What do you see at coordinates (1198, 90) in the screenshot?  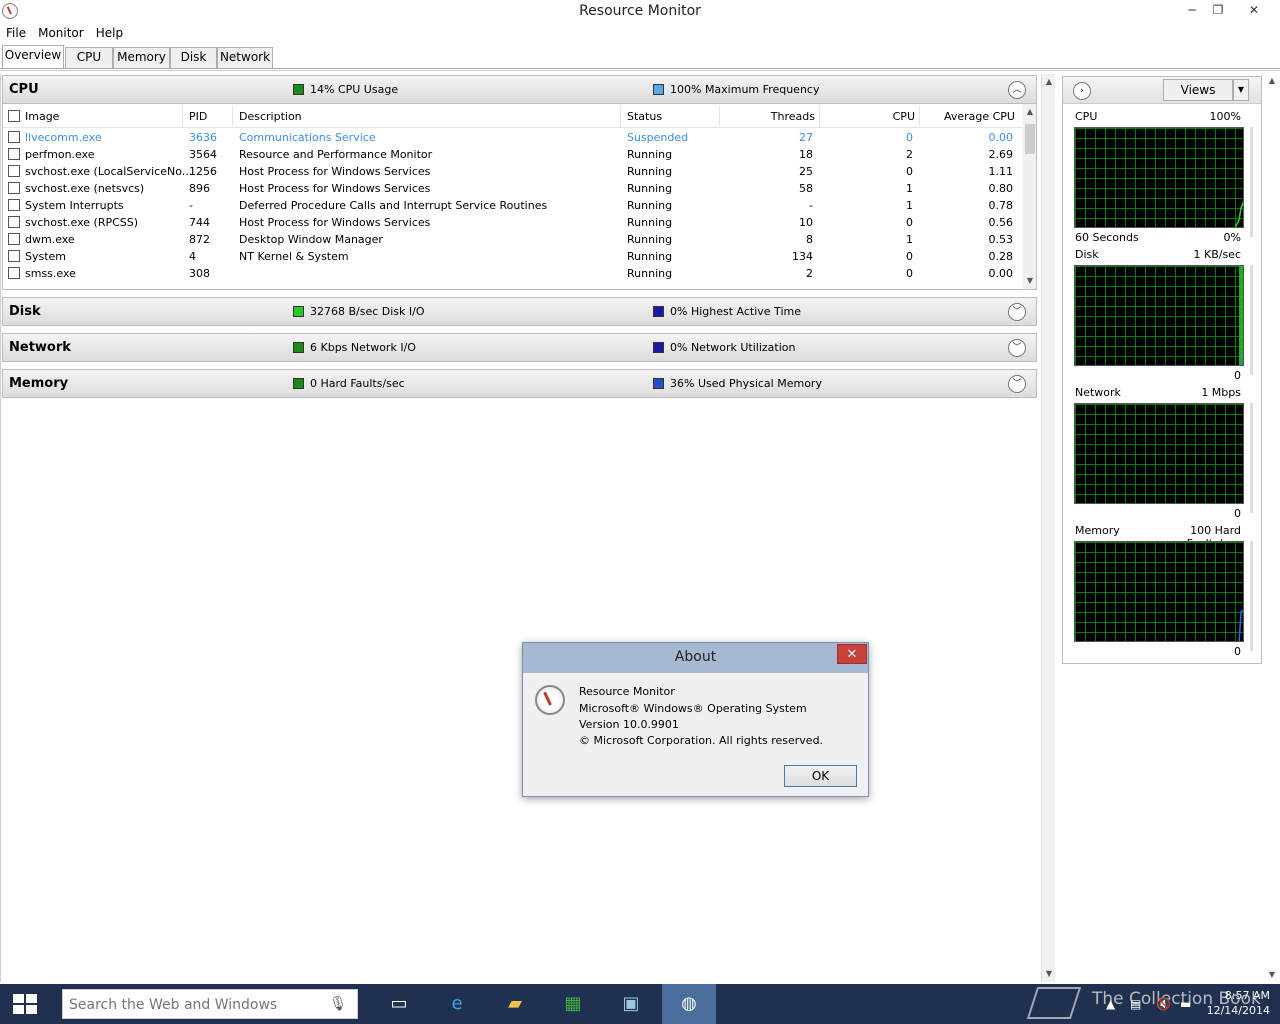 I see `views-button: Views` at bounding box center [1198, 90].